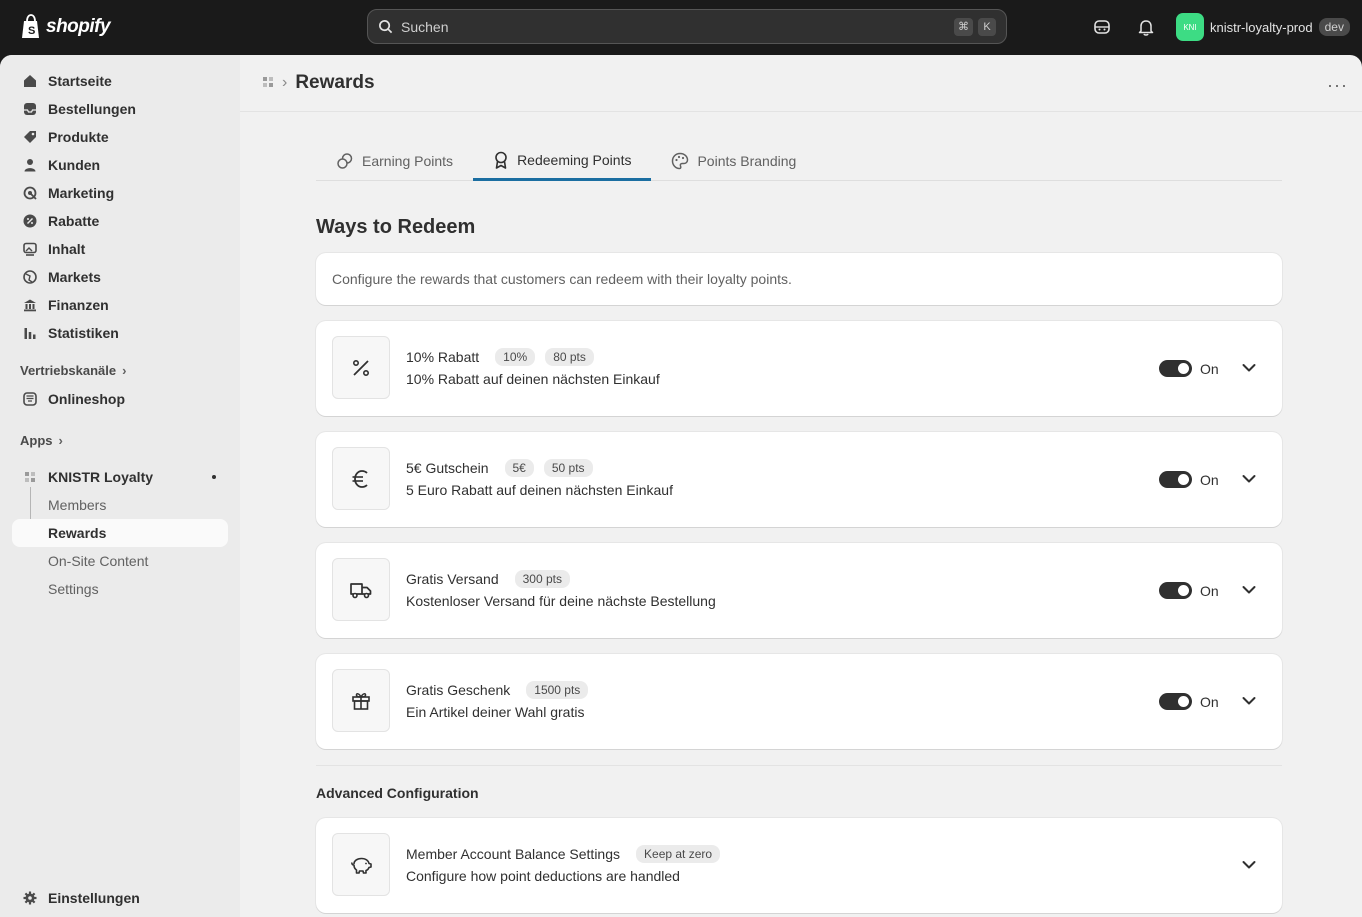 The width and height of the screenshot is (1362, 917). I want to click on reward-points-badge: 300 pts, so click(542, 579).